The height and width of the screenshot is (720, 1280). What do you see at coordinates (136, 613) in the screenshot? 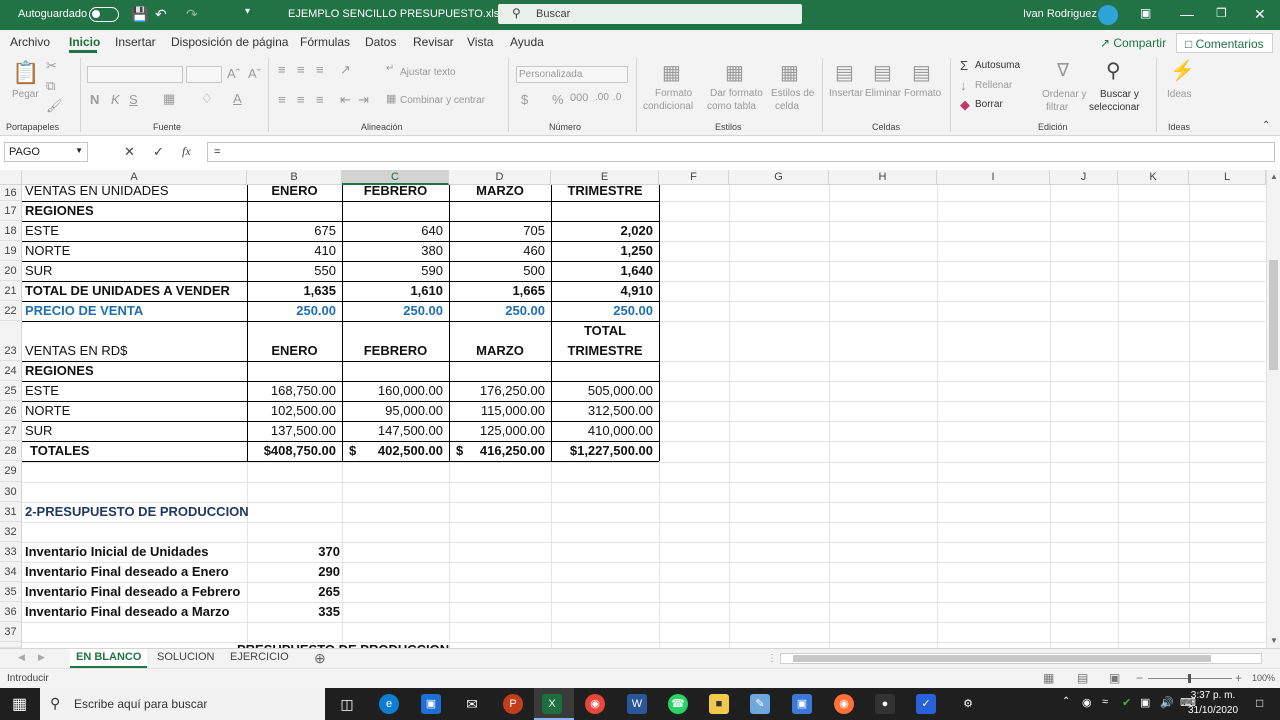
I see `cell-a36: Inventario Final deseado a Marzo` at bounding box center [136, 613].